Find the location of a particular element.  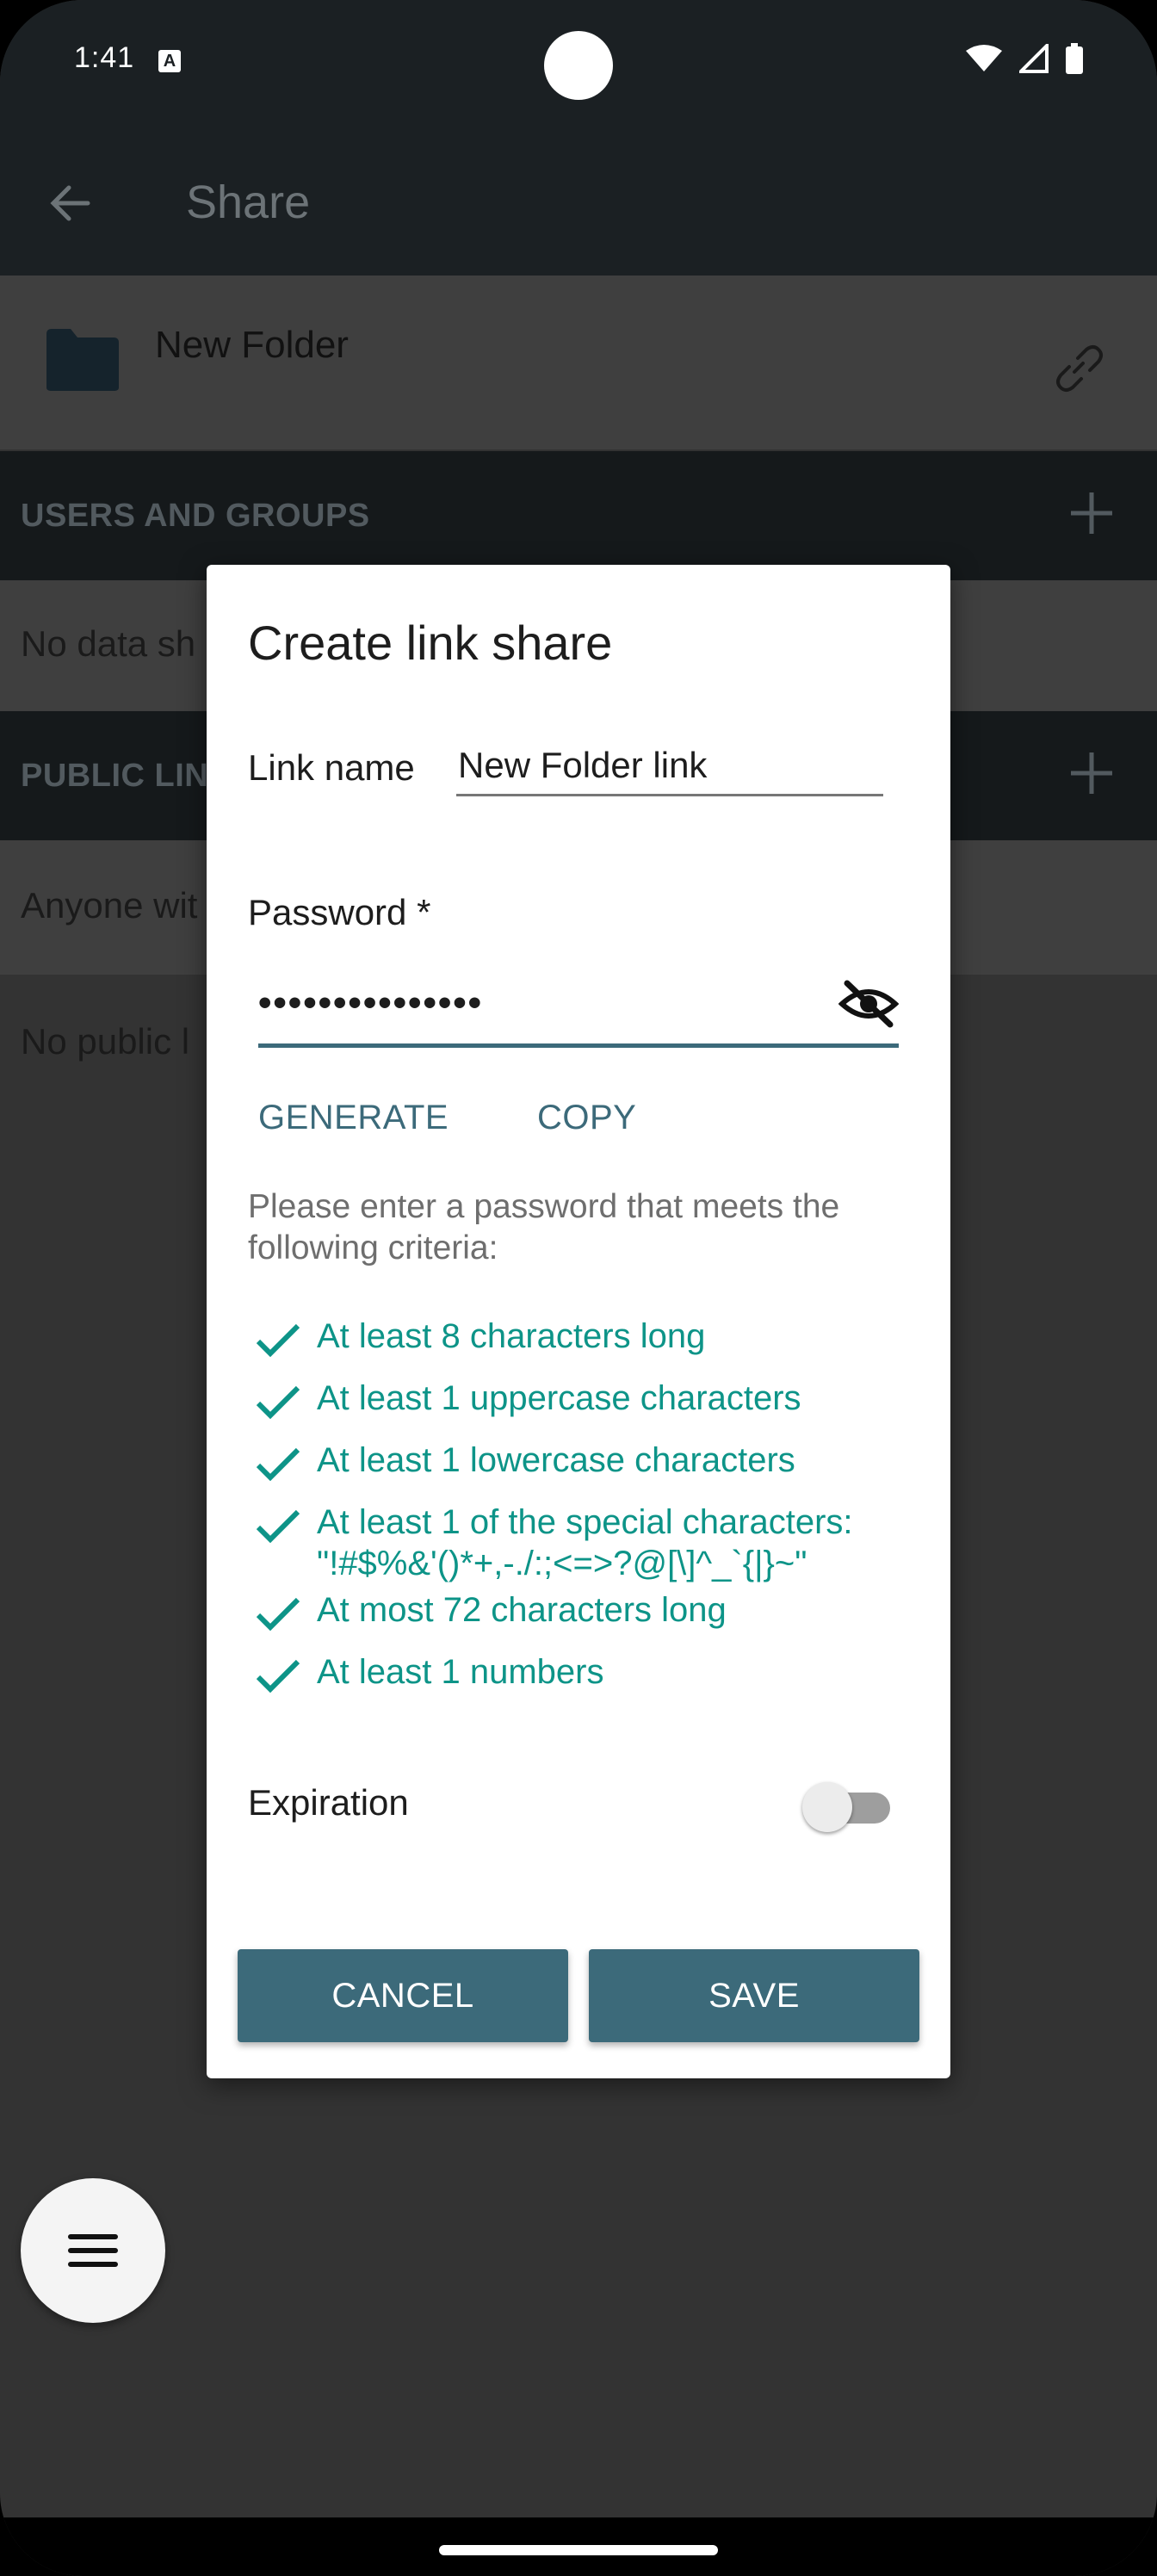

criteria-item: At least 1 uppercase characters is located at coordinates (595, 1399).